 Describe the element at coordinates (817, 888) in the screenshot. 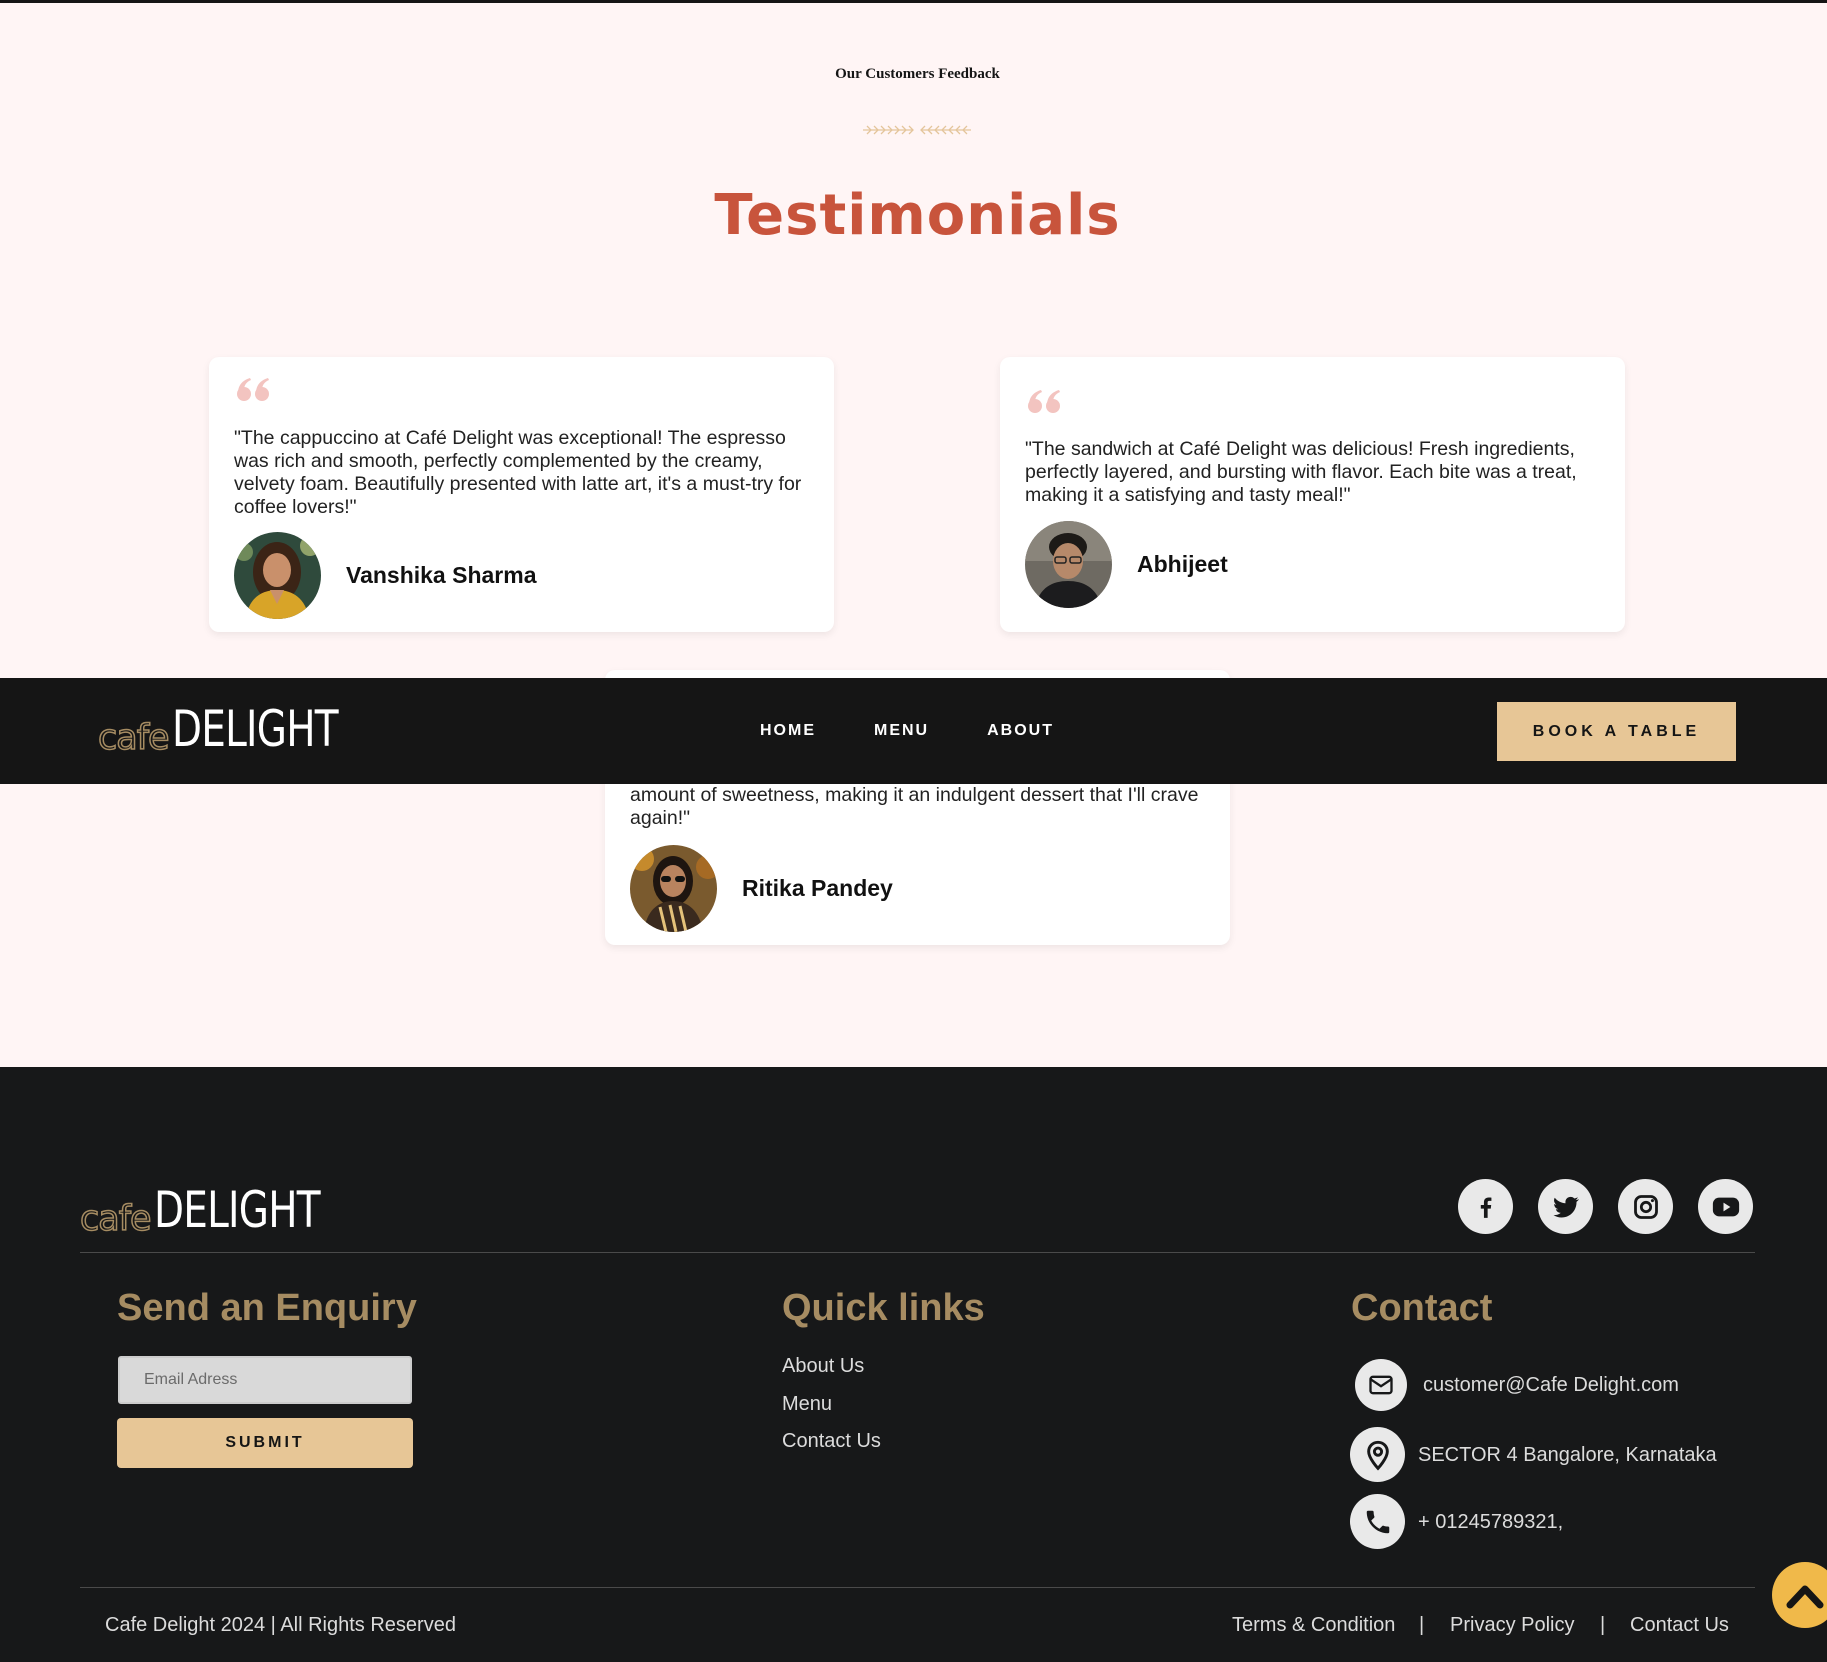

I see `testimonial-name: Ritika Pandey` at that location.